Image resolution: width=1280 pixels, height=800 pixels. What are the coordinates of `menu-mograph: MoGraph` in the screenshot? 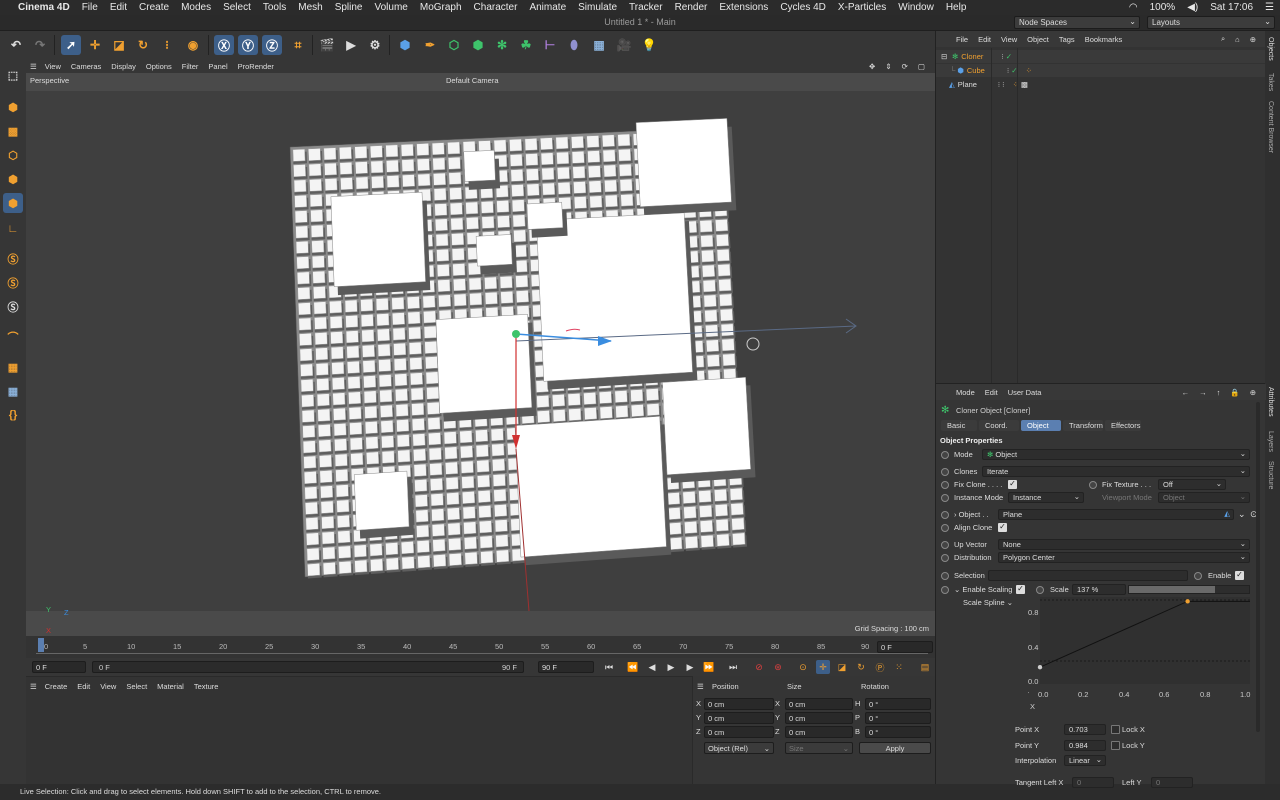 It's located at (441, 7).